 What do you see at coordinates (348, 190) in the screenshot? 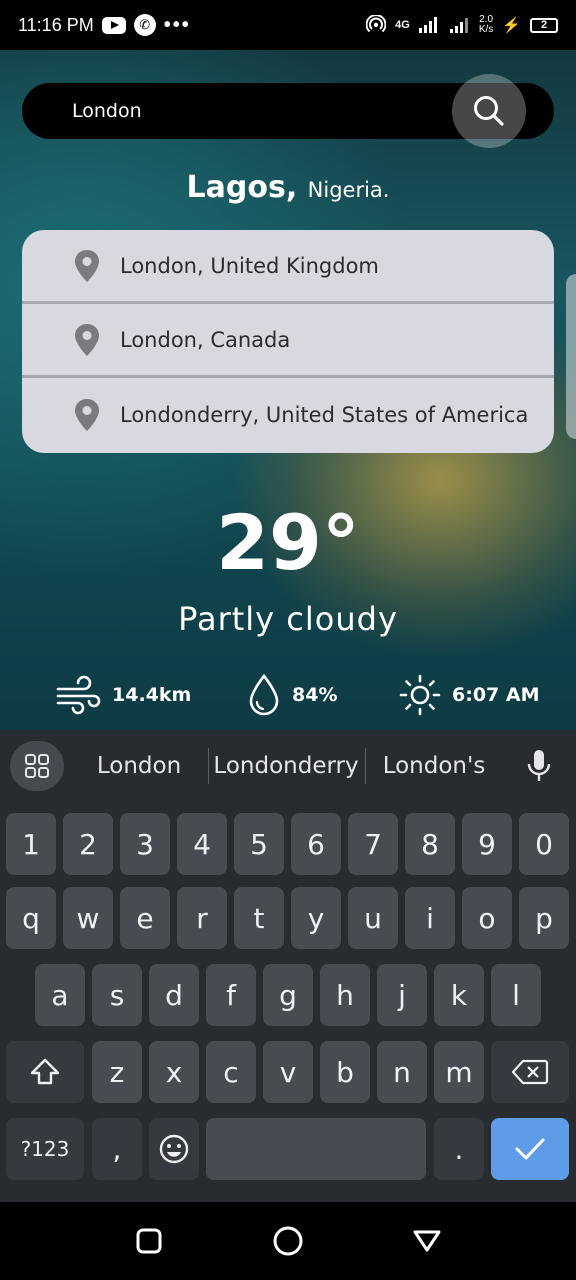
I see `country-name: Nigeria.` at bounding box center [348, 190].